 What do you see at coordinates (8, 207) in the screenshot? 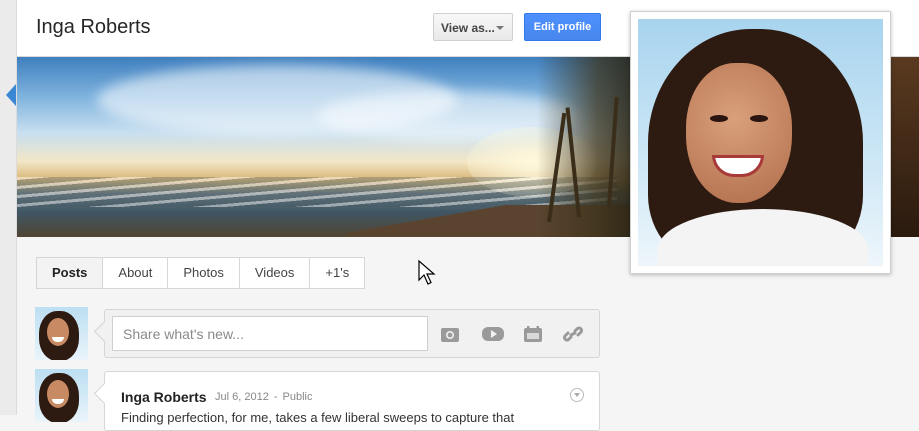
I see `left-rail` at bounding box center [8, 207].